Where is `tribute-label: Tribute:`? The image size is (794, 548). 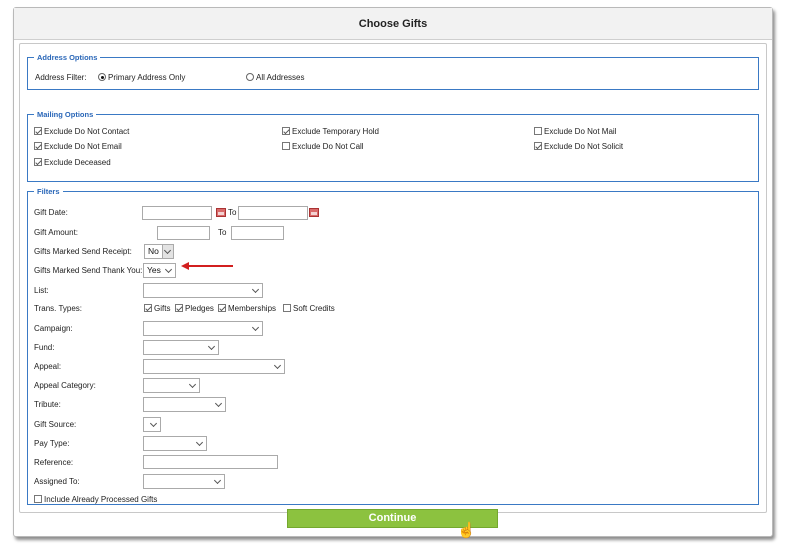
tribute-label: Tribute: is located at coordinates (47, 404).